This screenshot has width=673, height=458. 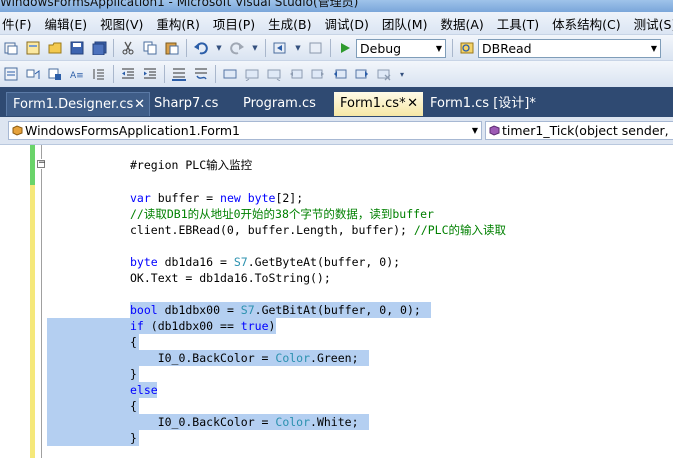 What do you see at coordinates (179, 74) in the screenshot?
I see `comment-lines-icon` at bounding box center [179, 74].